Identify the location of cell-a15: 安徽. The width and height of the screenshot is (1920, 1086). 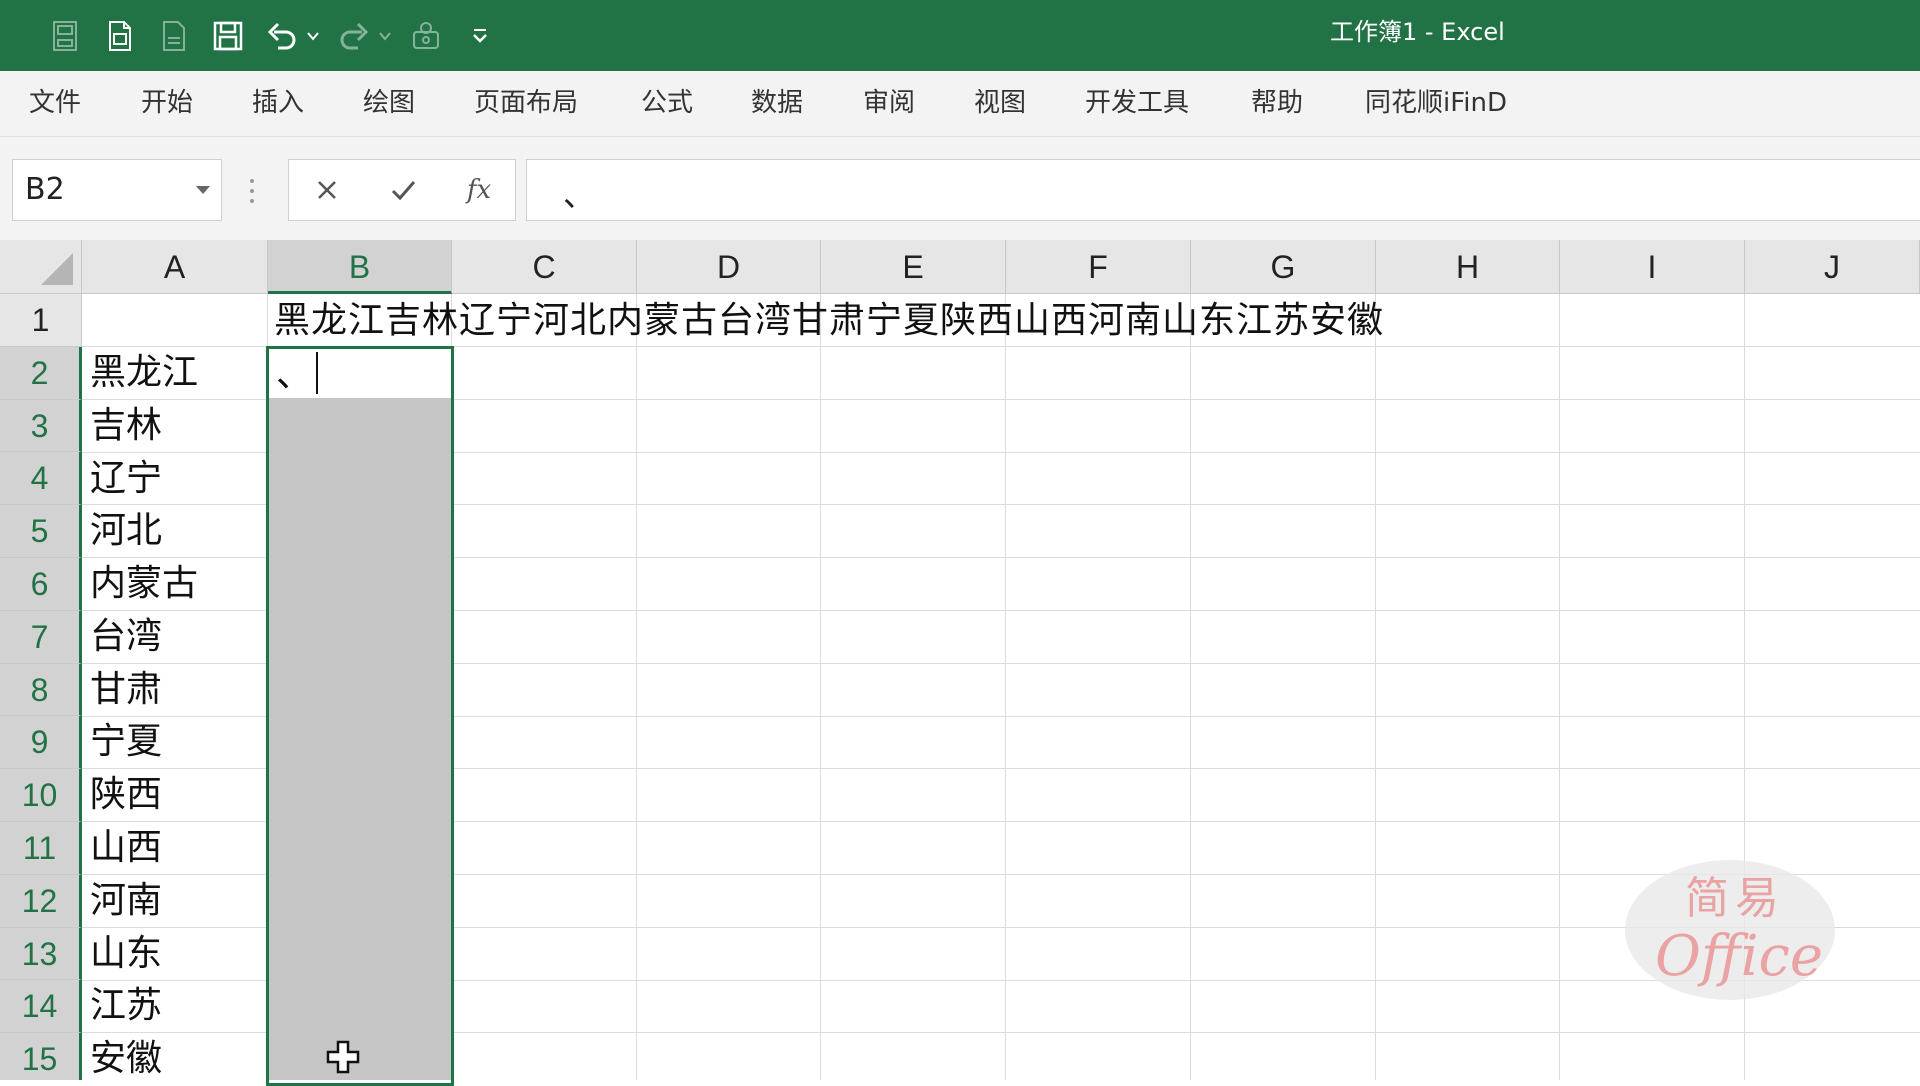
(126, 1056).